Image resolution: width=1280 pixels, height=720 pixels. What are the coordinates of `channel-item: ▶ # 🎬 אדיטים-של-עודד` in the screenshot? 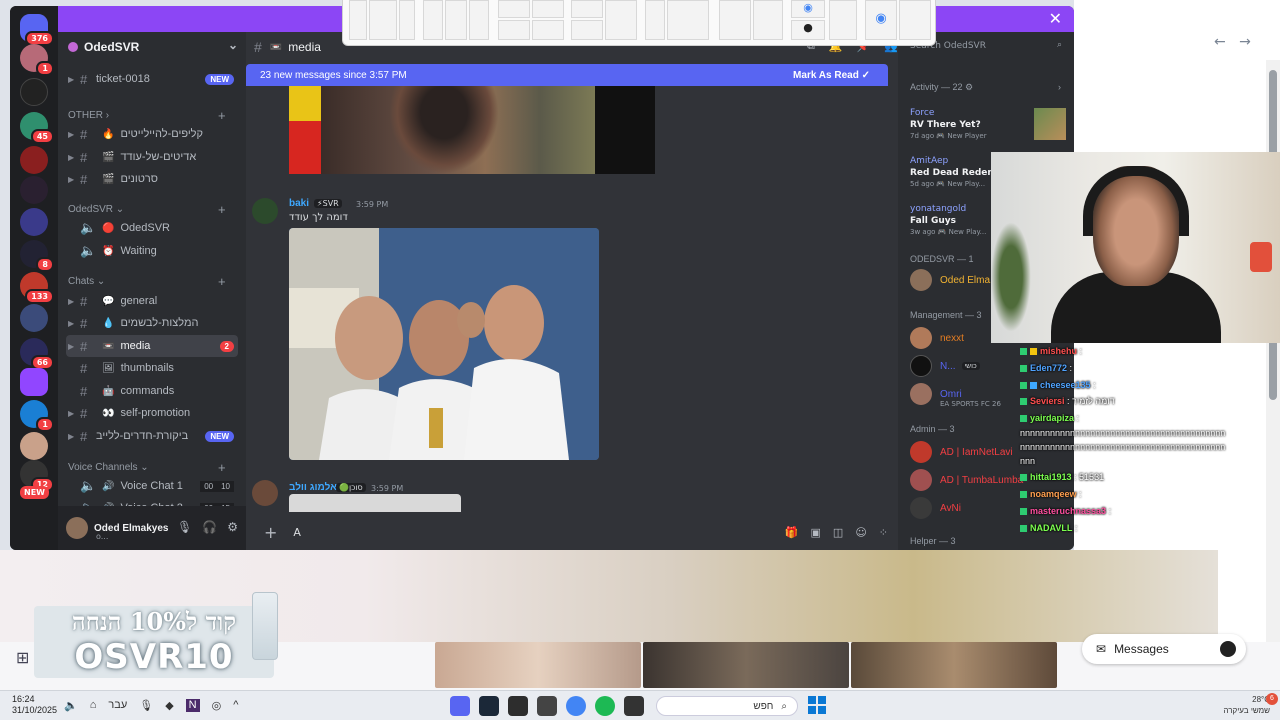 It's located at (152, 157).